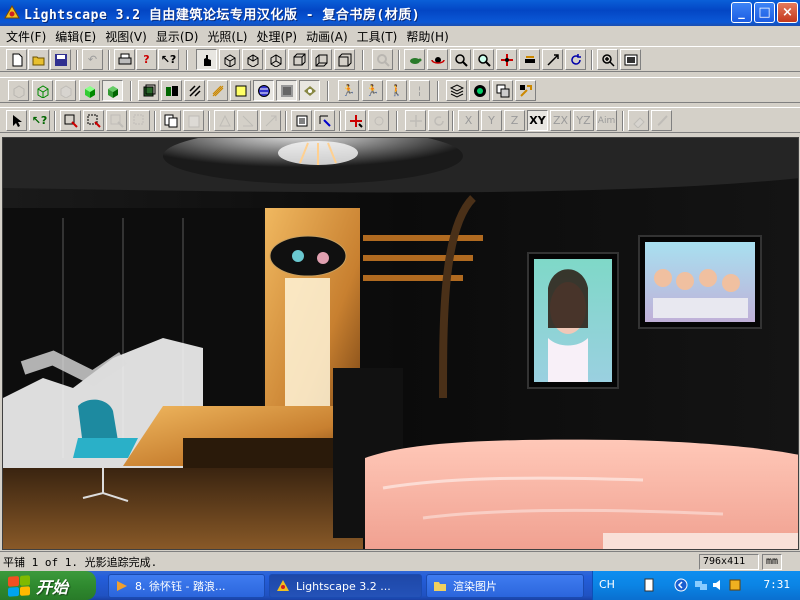 The width and height of the screenshot is (800, 600). Describe the element at coordinates (638, 120) in the screenshot. I see `eraser-button` at that location.